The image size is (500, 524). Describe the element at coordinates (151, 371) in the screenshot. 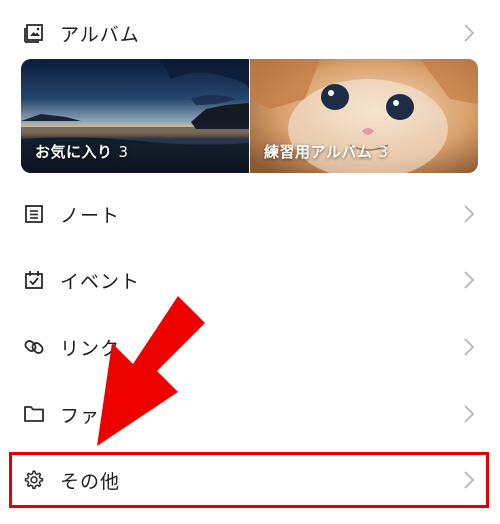

I see `red-arrow-annotation` at that location.